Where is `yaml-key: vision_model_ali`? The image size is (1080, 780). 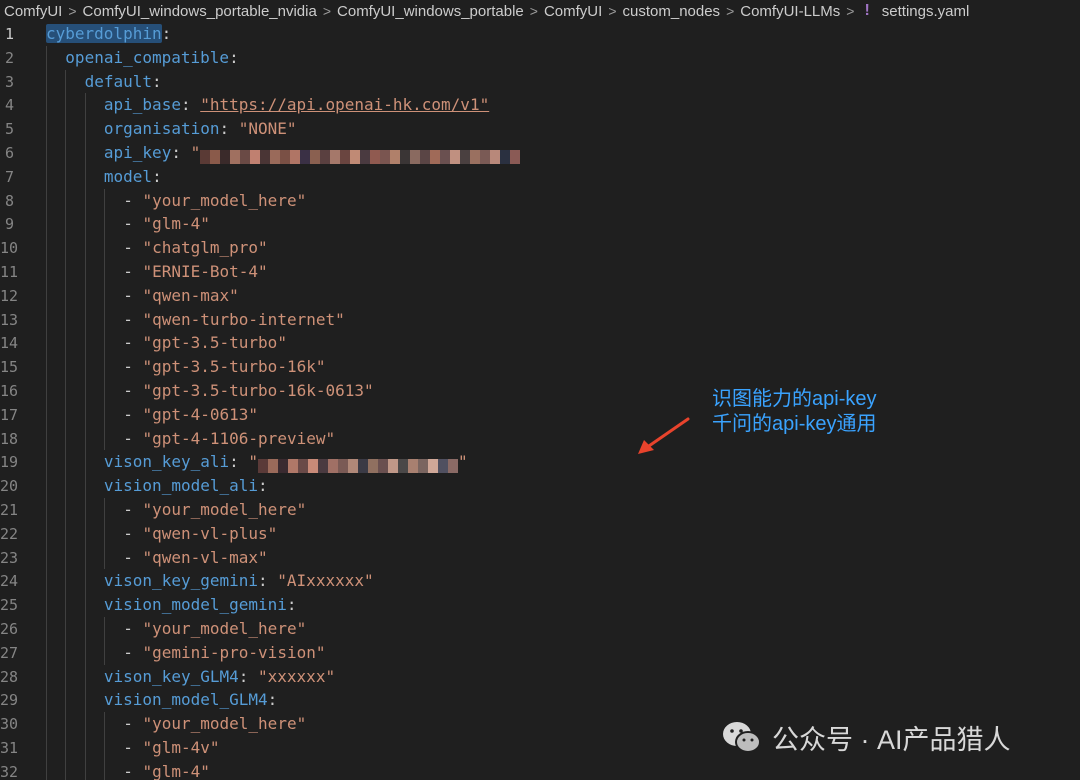 yaml-key: vision_model_ali is located at coordinates (181, 486).